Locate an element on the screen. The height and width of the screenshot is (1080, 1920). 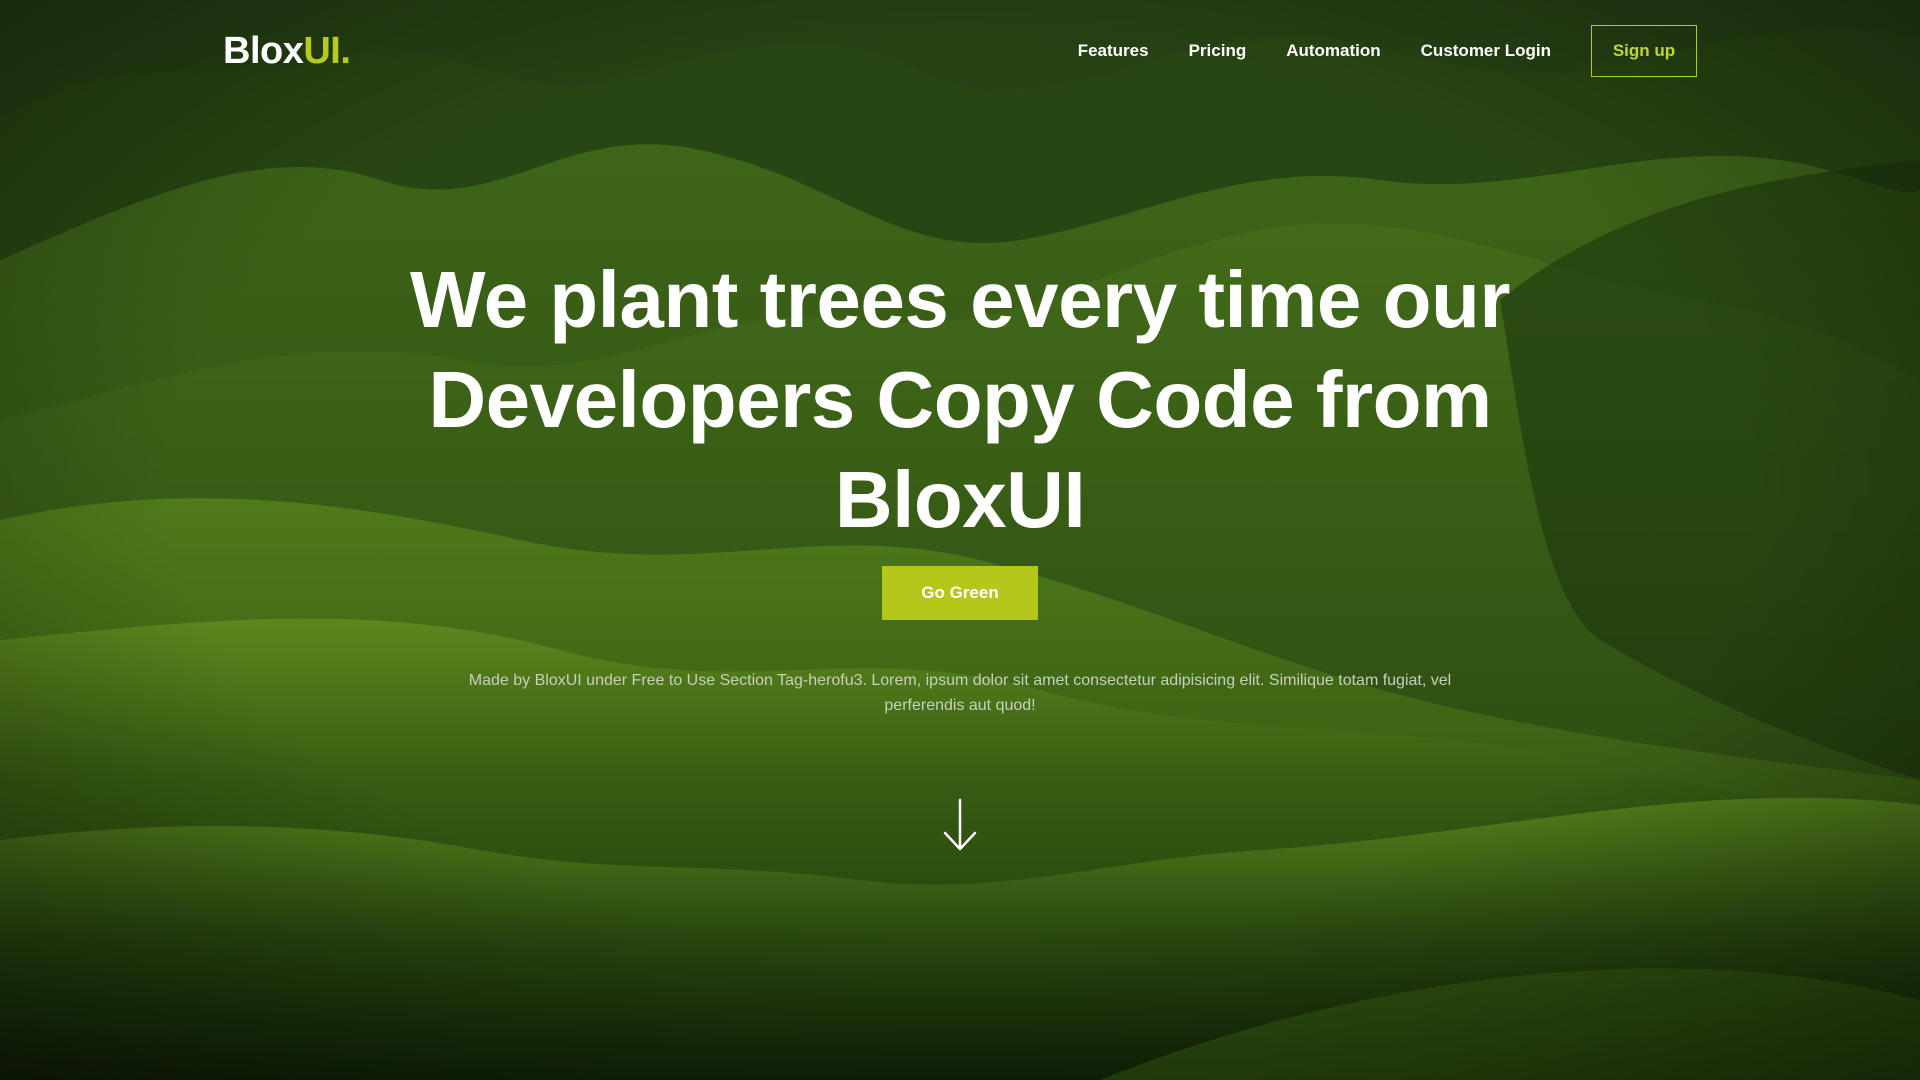
nav-link-features: Features is located at coordinates (1113, 51).